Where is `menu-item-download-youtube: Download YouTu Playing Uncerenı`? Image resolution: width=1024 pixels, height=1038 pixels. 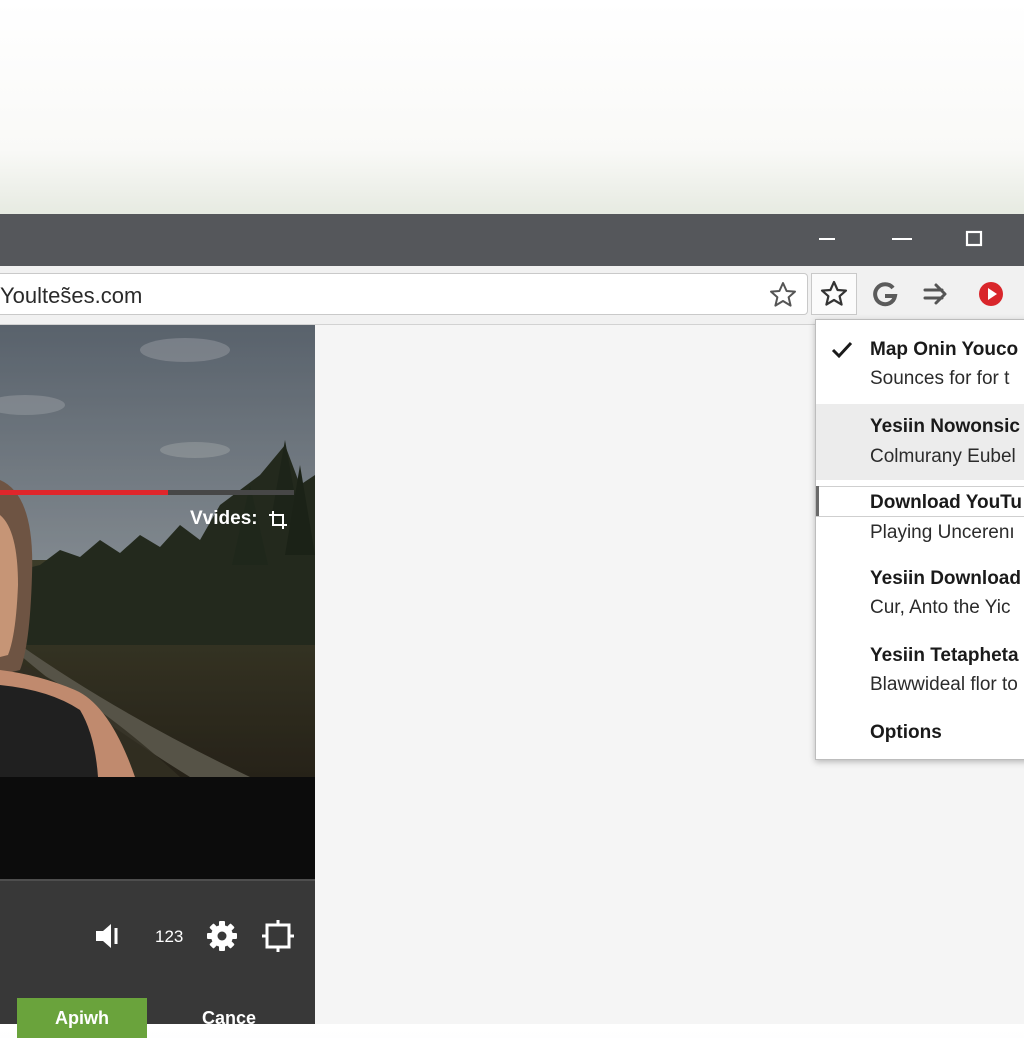
menu-item-download-youtube: Download YouTu Playing Uncerenı is located at coordinates (920, 524).